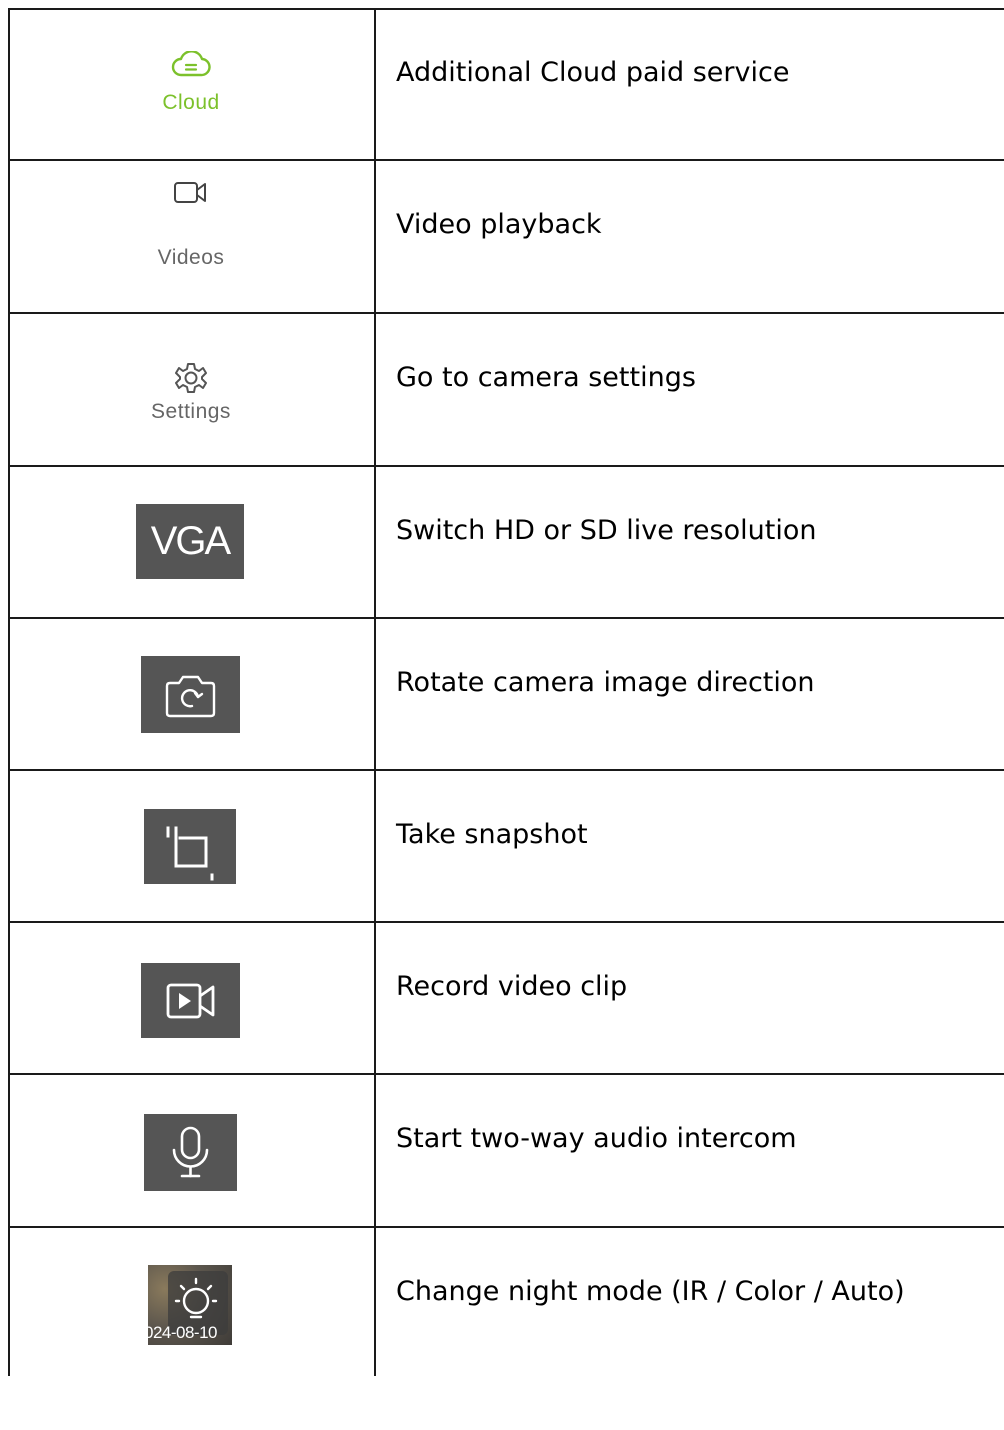 This screenshot has height=1430, width=1004. I want to click on video-camera-icon, so click(191, 195).